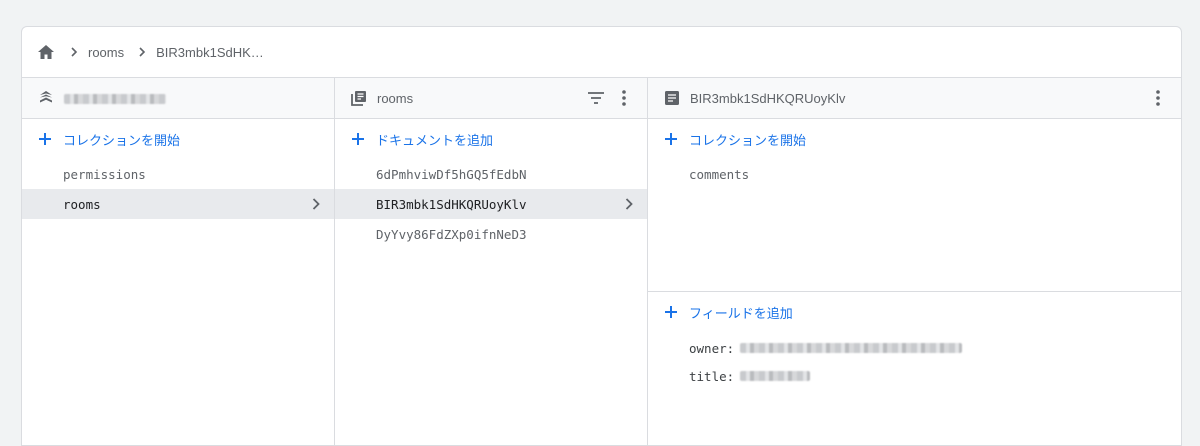  What do you see at coordinates (914, 98) in the screenshot?
I see `document-panel-header: BIR3mbk1SdHKQRUoyKlv` at bounding box center [914, 98].